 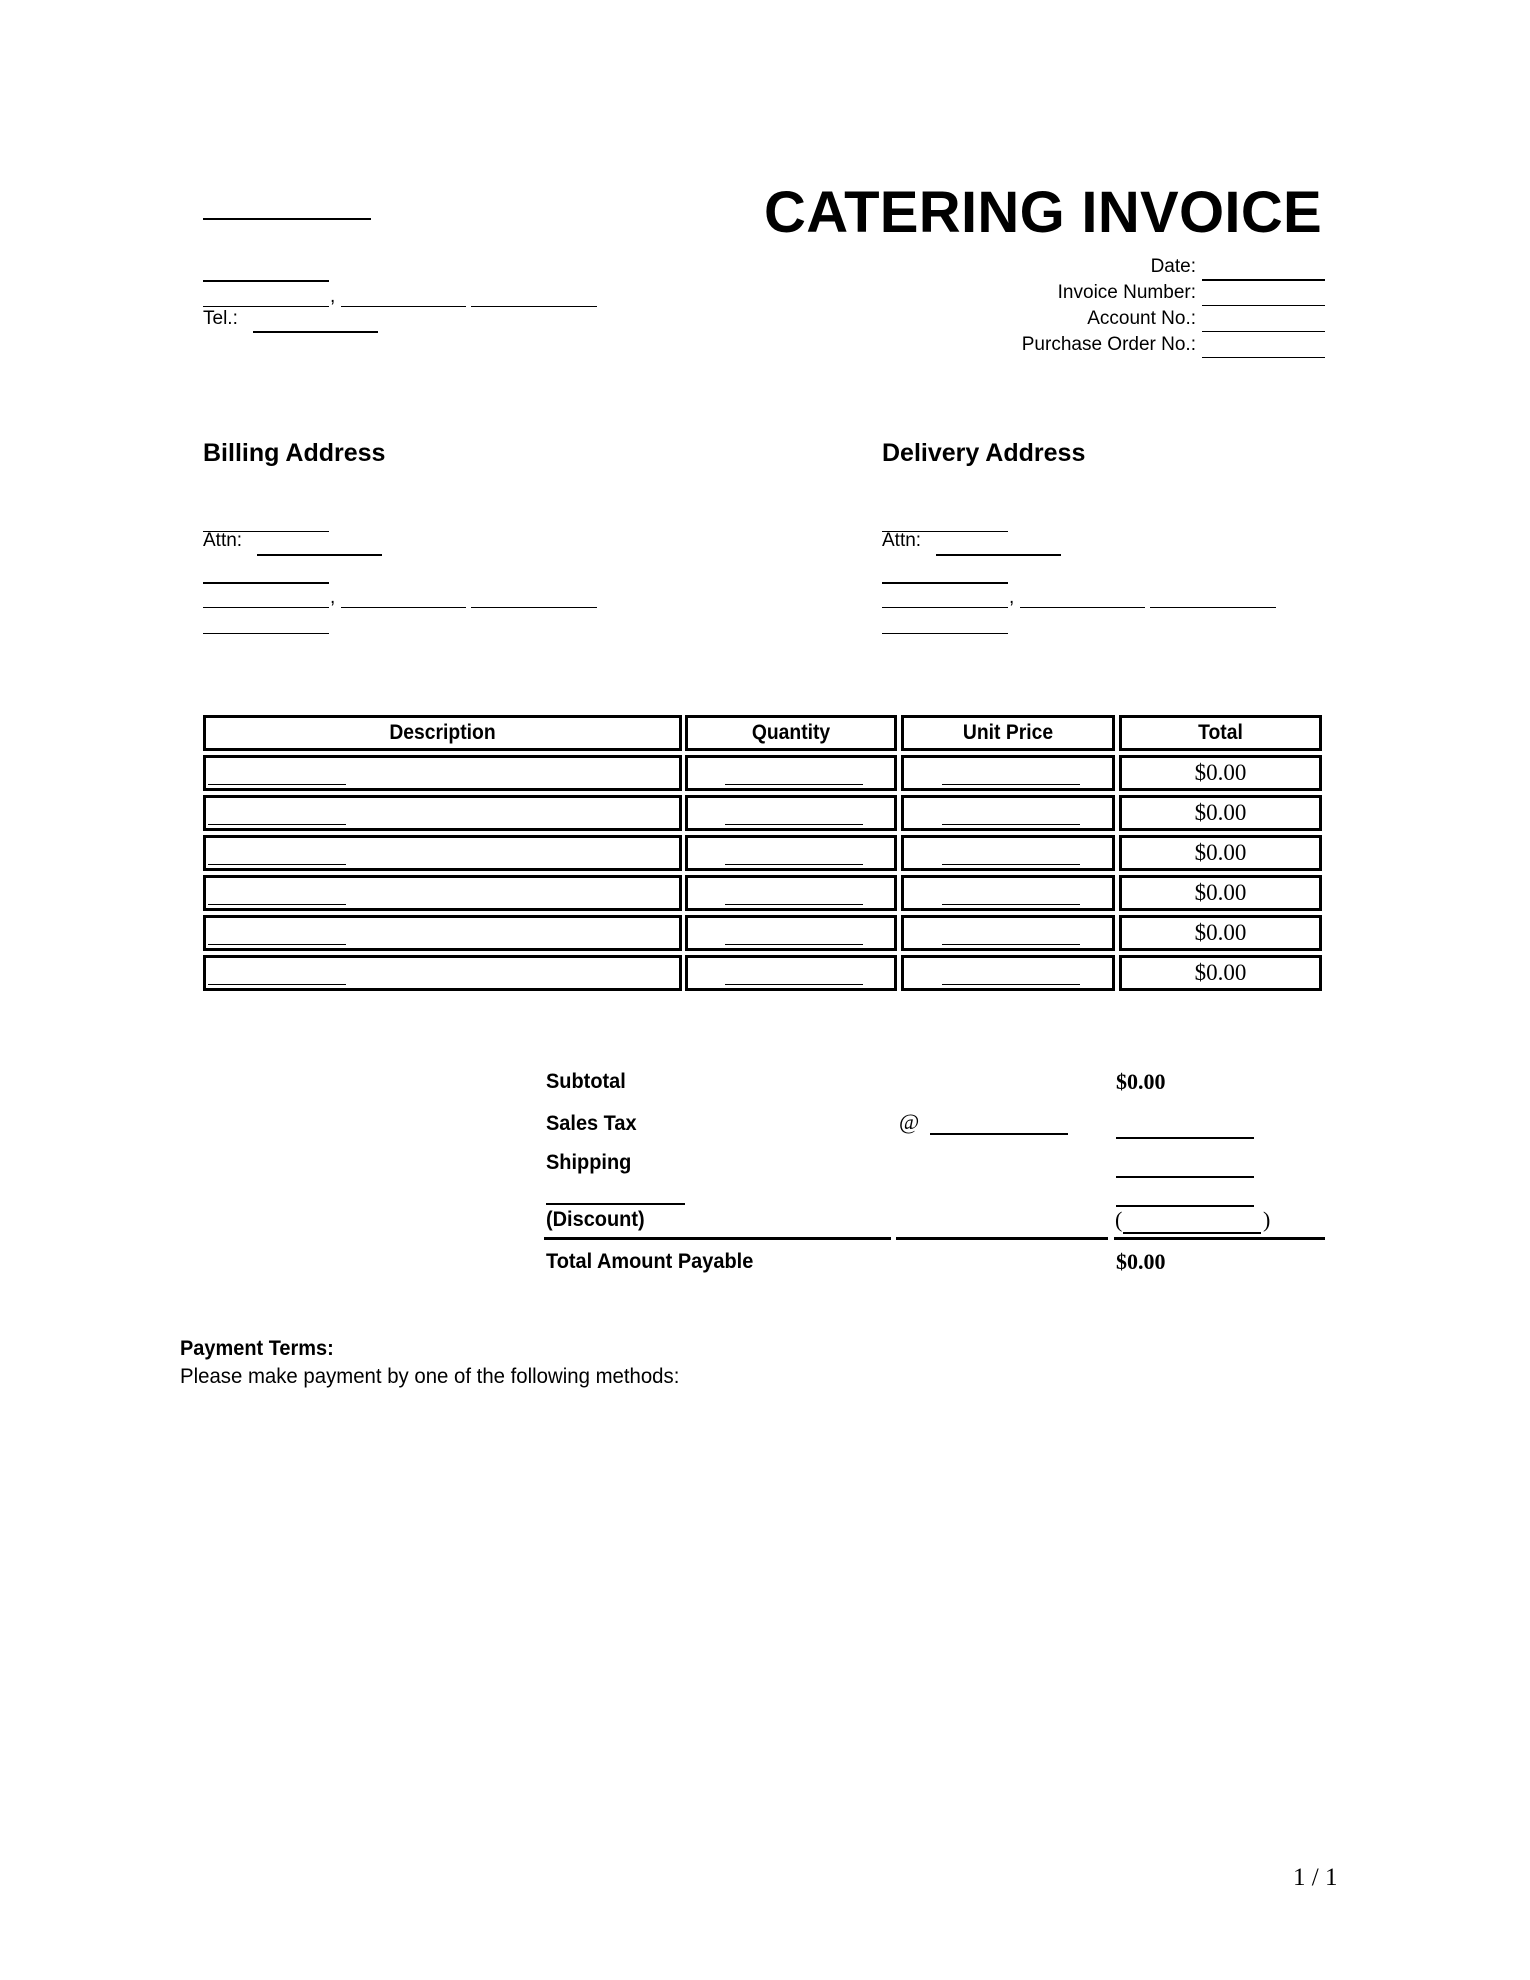 I want to click on column-header-label: Total, so click(x=1220, y=732).